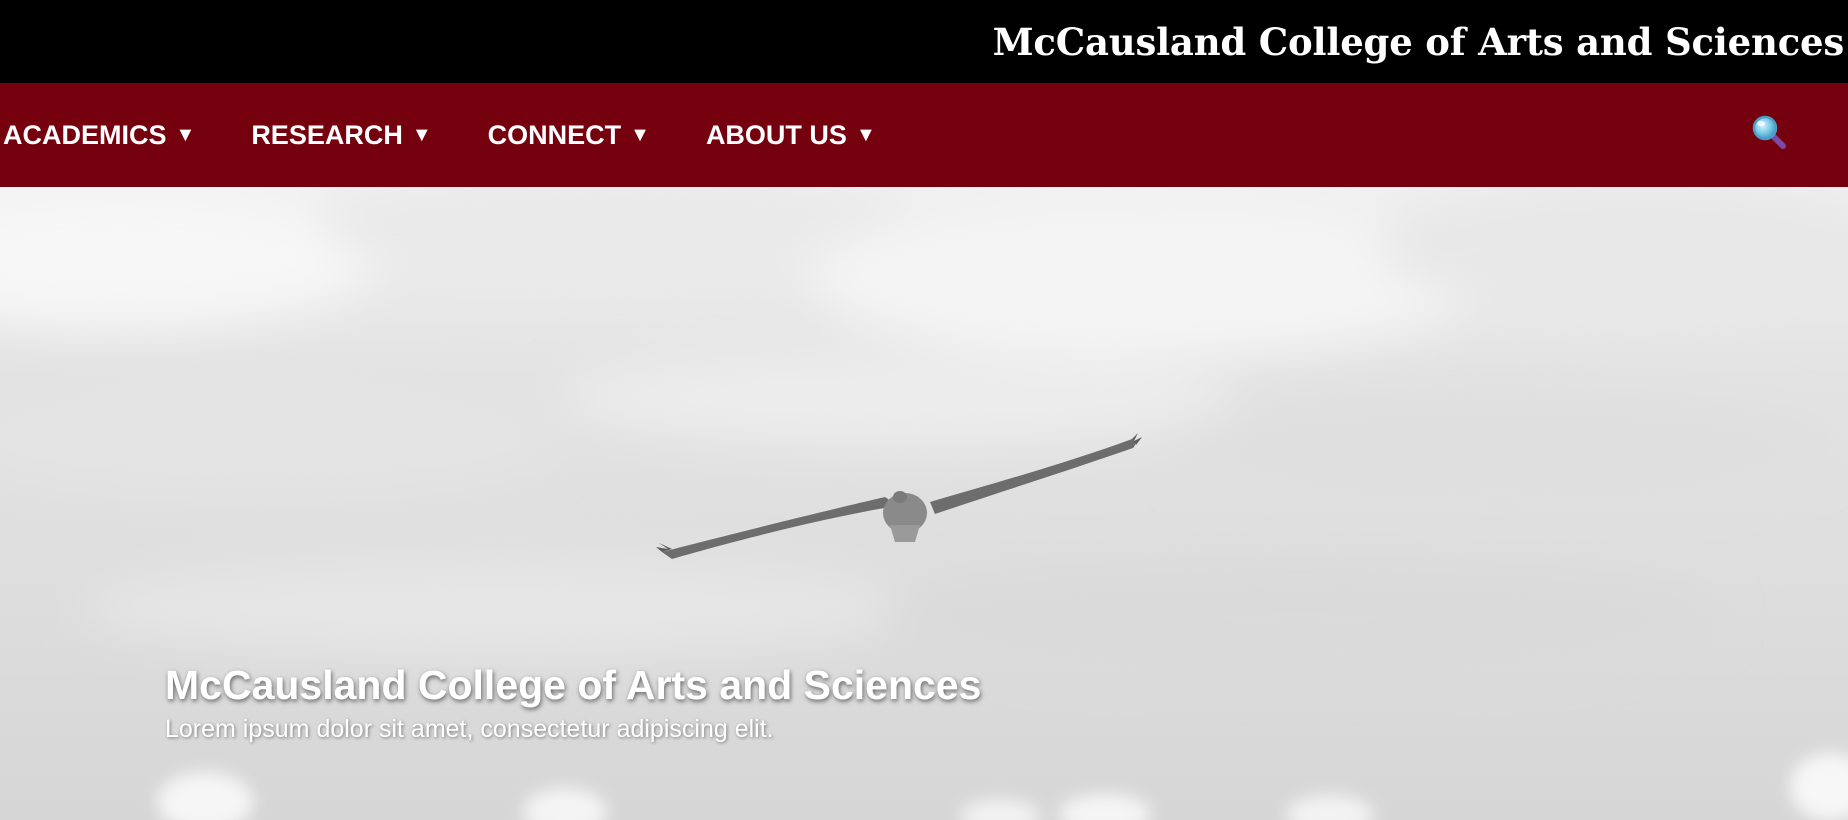  I want to click on nav-item-label: RESEARCH, so click(327, 134).